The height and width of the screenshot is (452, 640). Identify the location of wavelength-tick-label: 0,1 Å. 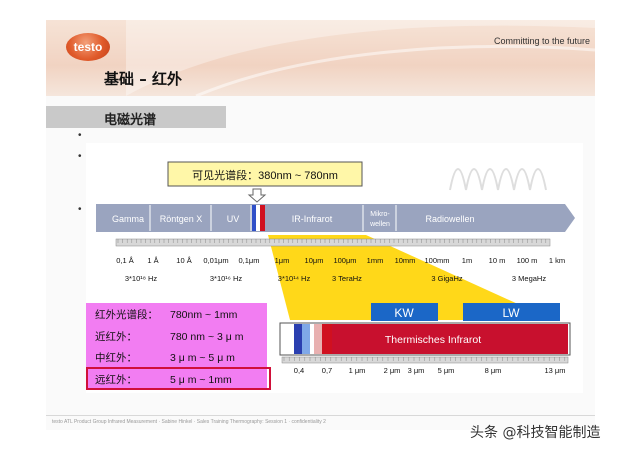
(125, 260).